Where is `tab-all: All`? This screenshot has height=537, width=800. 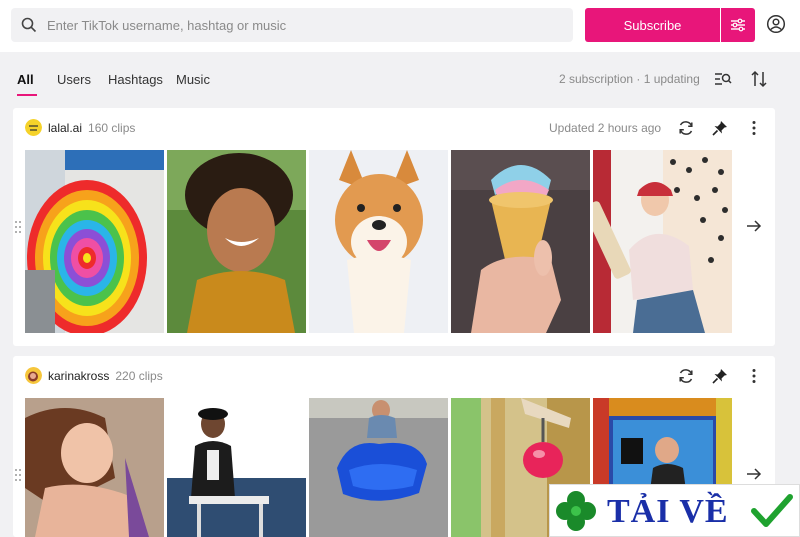 tab-all: All is located at coordinates (25, 79).